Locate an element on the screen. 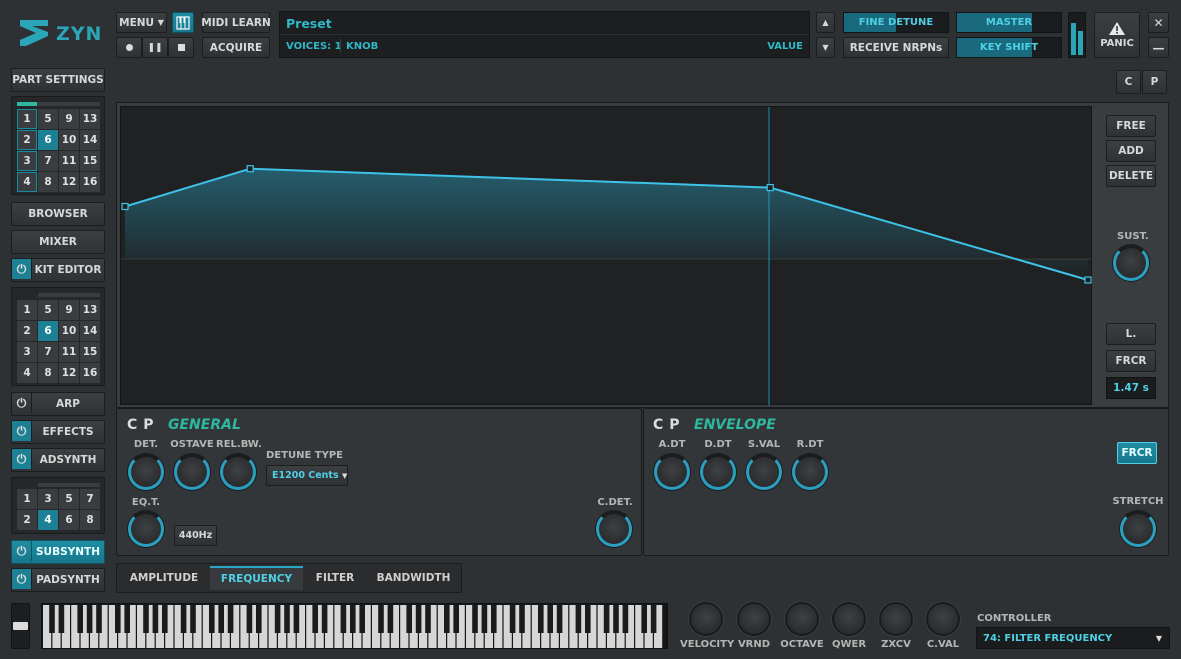 This screenshot has height=659, width=1181. voice-cell: 3 is located at coordinates (48, 499).